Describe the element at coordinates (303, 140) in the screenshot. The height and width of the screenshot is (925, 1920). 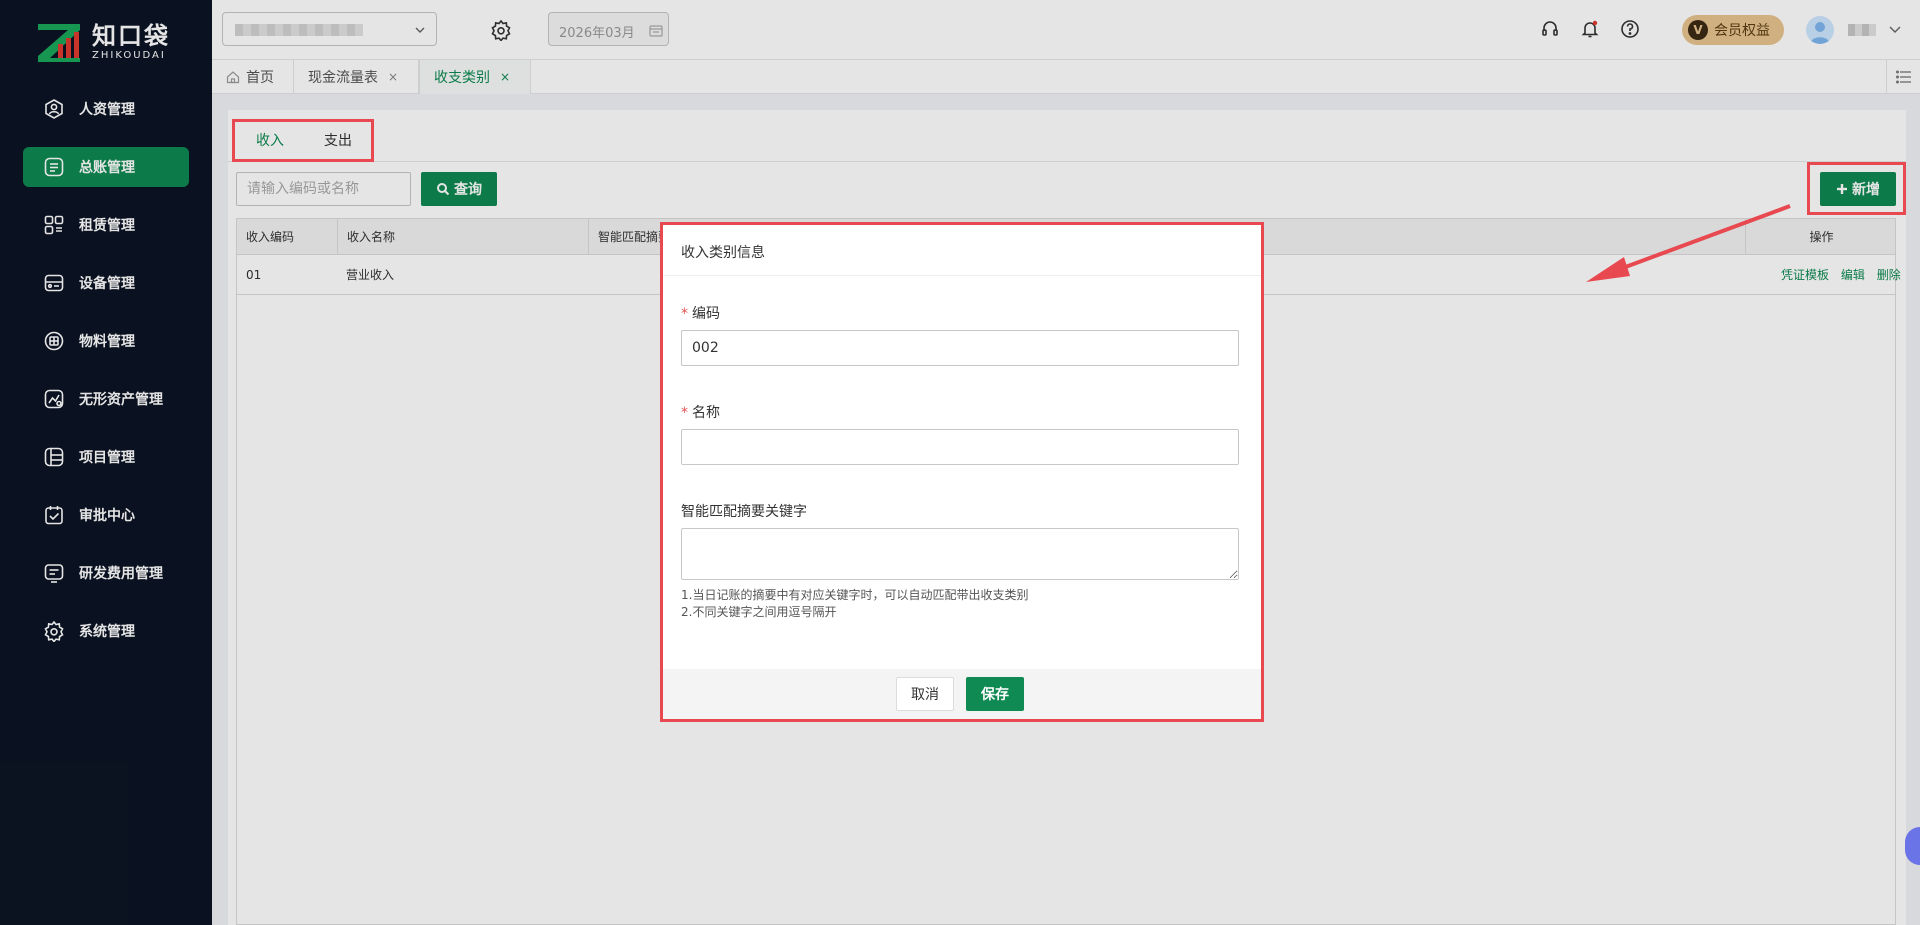
I see `highlight-subtabs` at that location.